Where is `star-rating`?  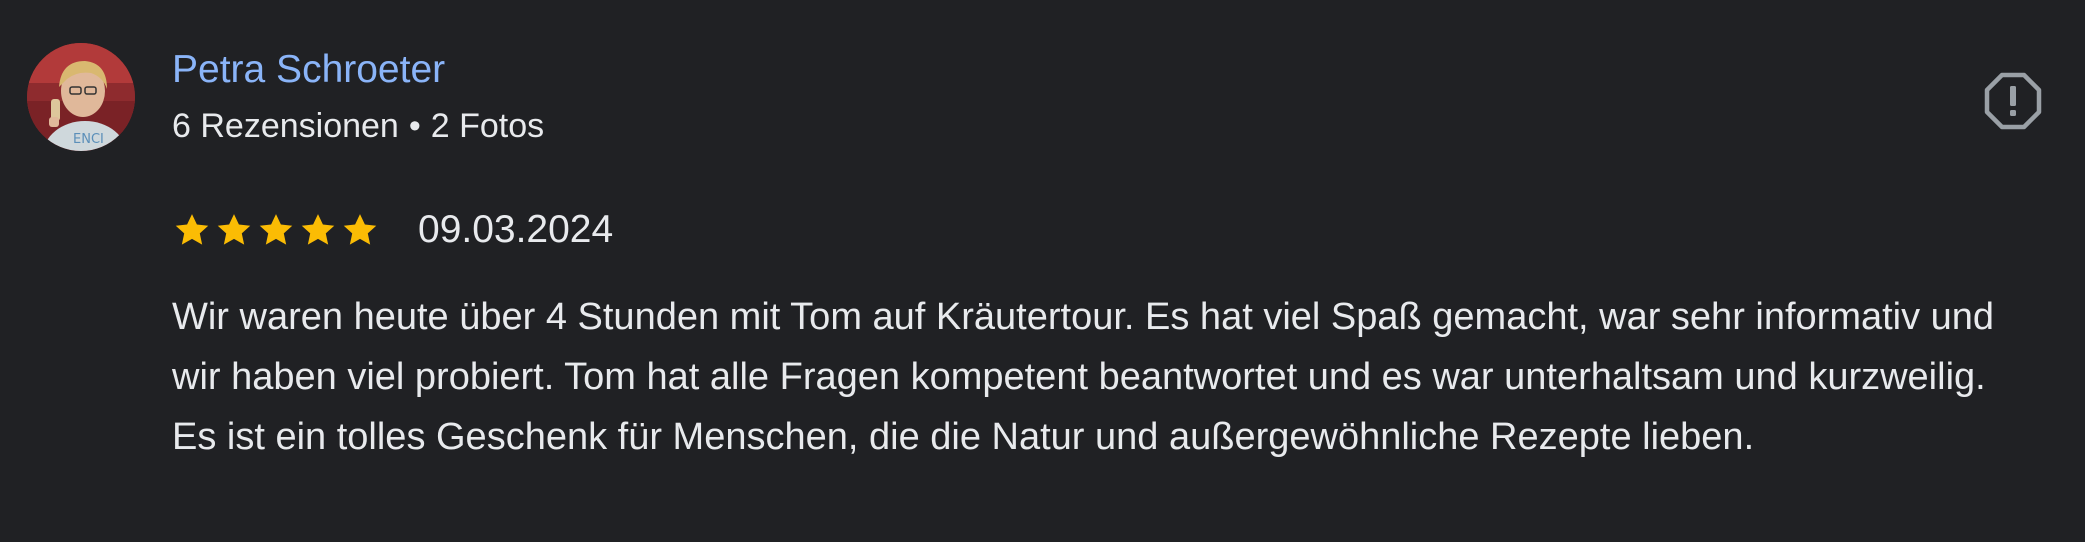
star-rating is located at coordinates (277, 230).